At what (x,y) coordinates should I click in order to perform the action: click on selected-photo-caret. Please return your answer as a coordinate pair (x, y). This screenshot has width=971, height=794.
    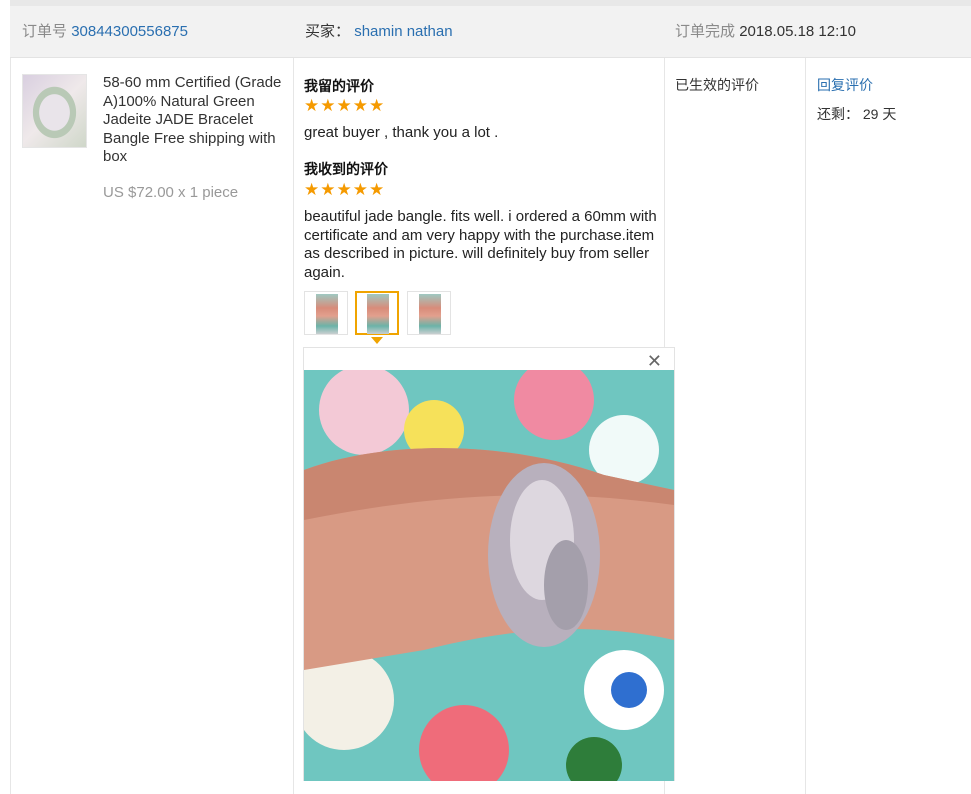
    Looking at the image, I should click on (377, 340).